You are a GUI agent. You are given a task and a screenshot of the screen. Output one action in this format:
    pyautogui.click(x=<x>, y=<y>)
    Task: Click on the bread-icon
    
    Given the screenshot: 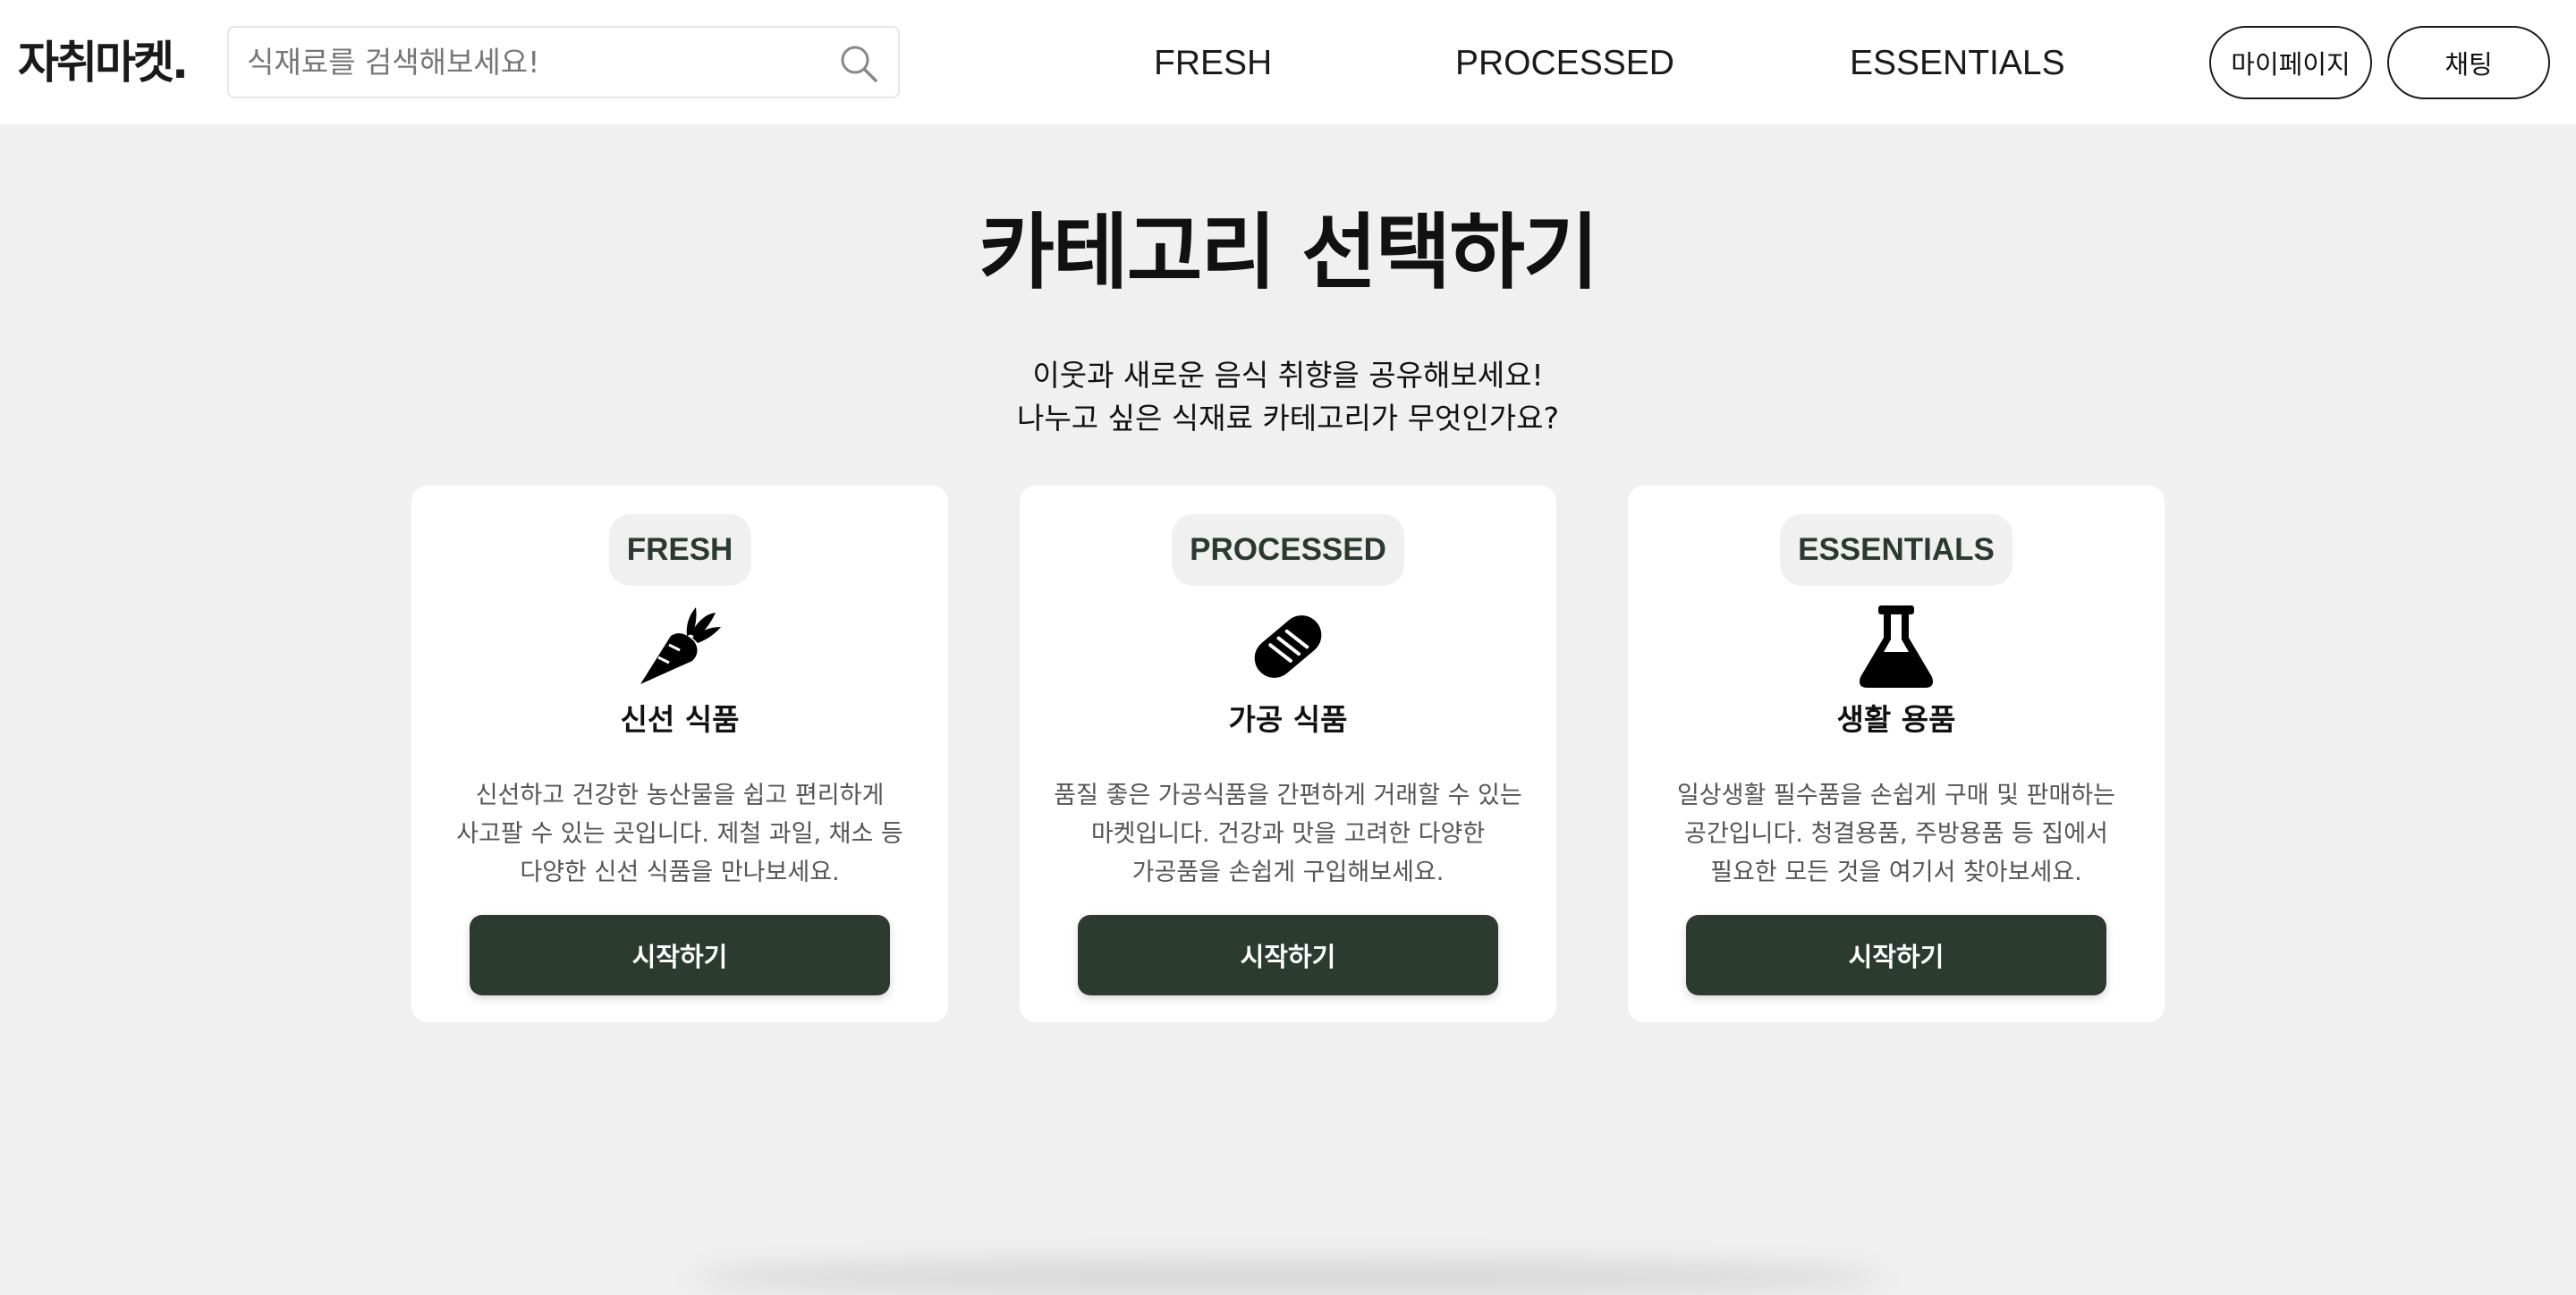 What is the action you would take?
    pyautogui.click(x=1288, y=646)
    